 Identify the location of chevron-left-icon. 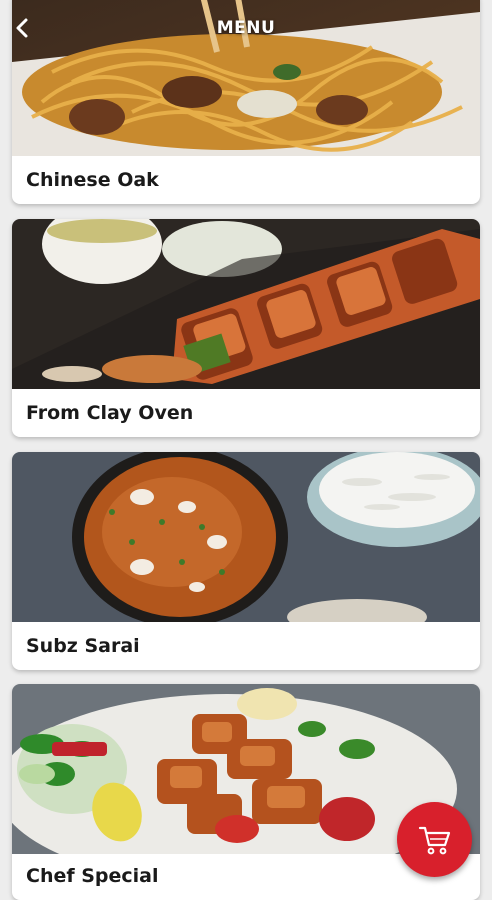
(22, 28).